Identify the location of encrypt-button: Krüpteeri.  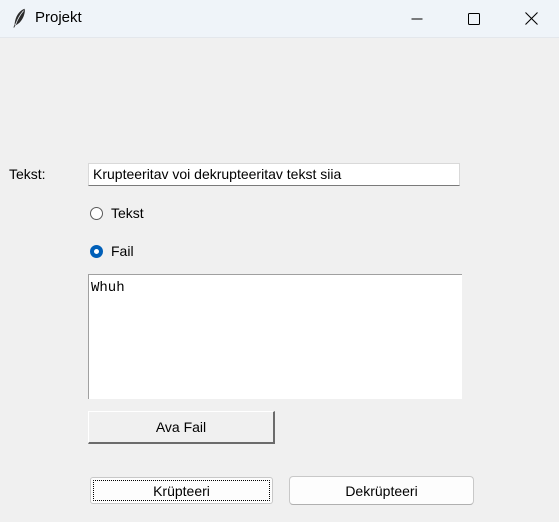
(181, 490).